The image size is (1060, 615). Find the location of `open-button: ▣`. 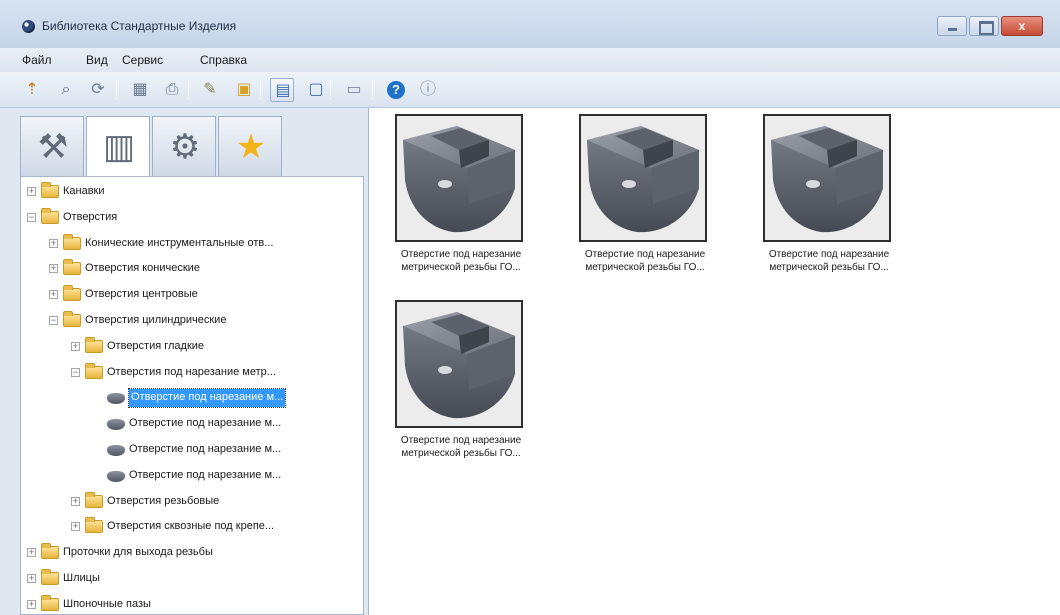

open-button: ▣ is located at coordinates (244, 90).